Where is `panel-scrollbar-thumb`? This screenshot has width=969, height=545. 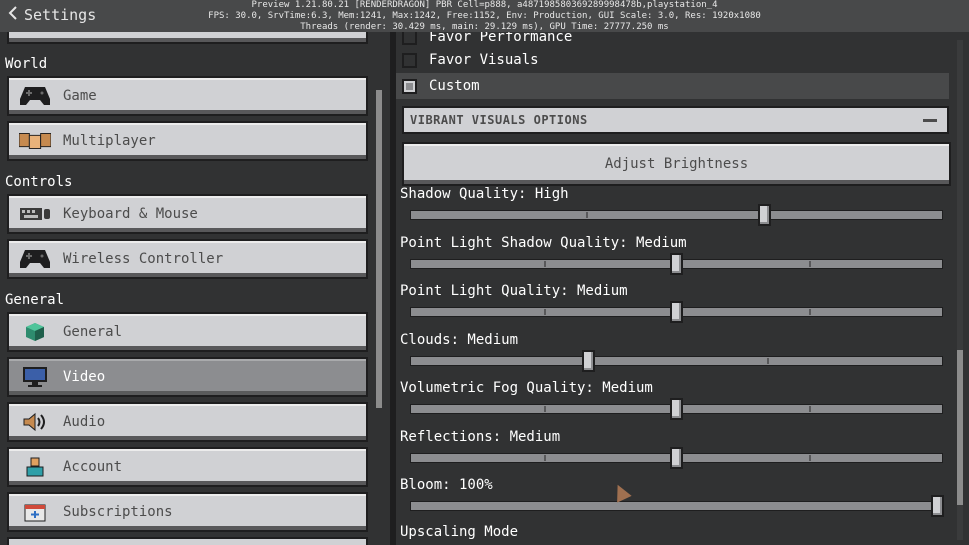
panel-scrollbar-thumb is located at coordinates (960, 427).